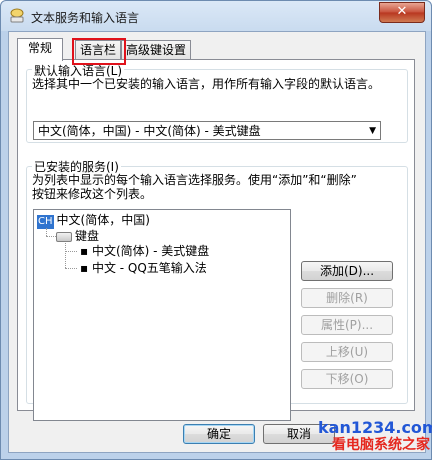 The width and height of the screenshot is (432, 460). What do you see at coordinates (85, 18) in the screenshot?
I see `window-title: 文本服务和输入语言` at bounding box center [85, 18].